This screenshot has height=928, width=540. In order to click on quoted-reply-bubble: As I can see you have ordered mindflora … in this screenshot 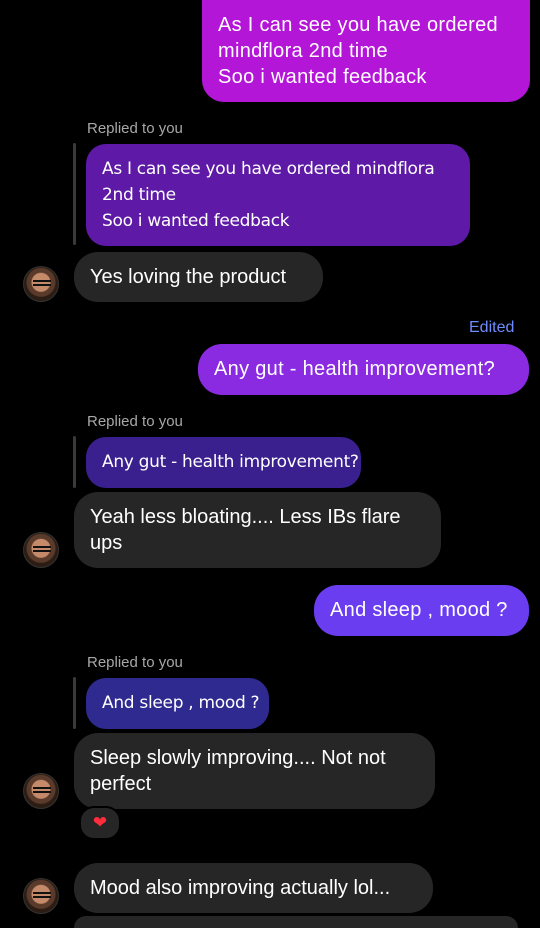, I will do `click(278, 195)`.